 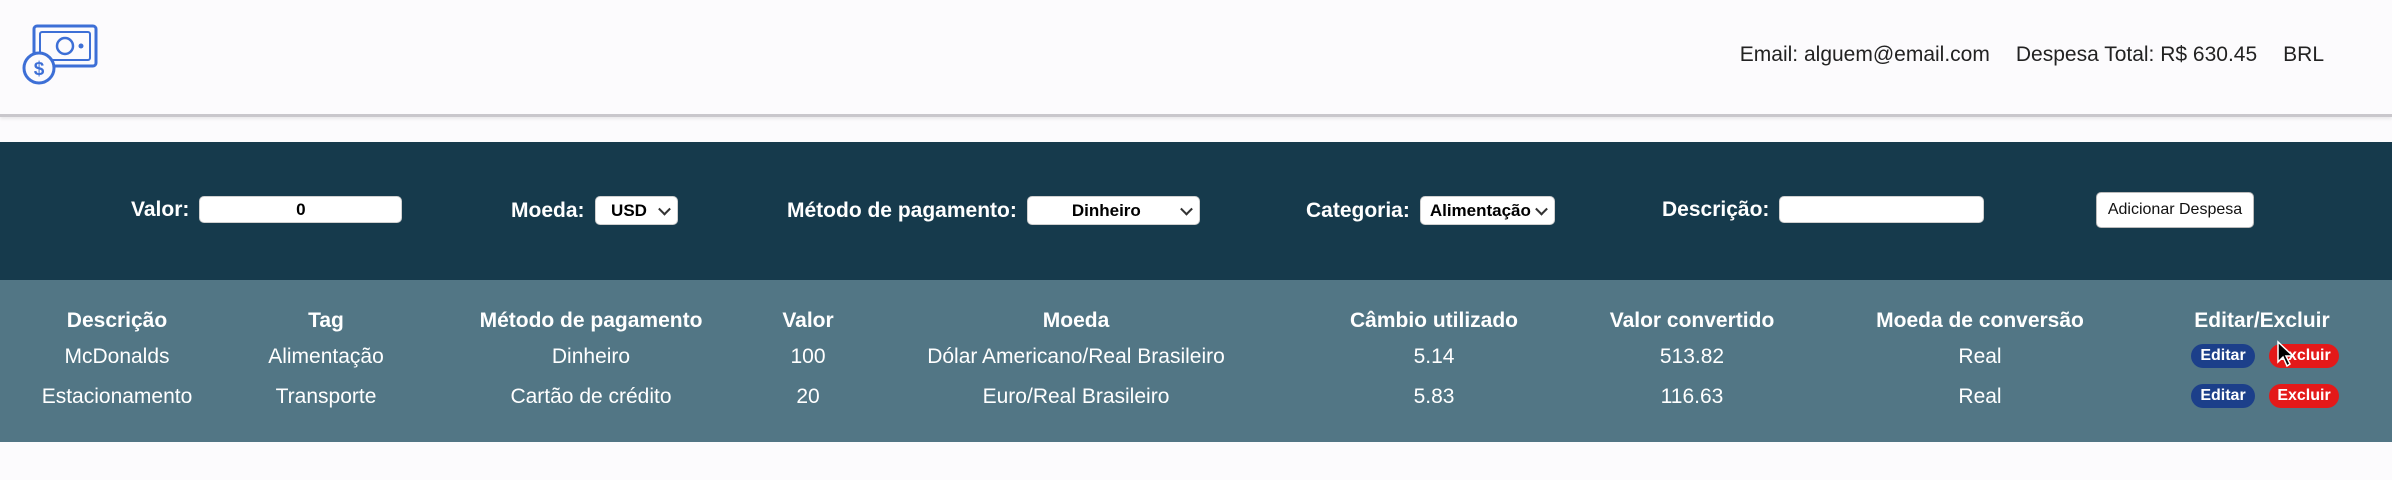 I want to click on column-header-valor: Valor, so click(x=808, y=320).